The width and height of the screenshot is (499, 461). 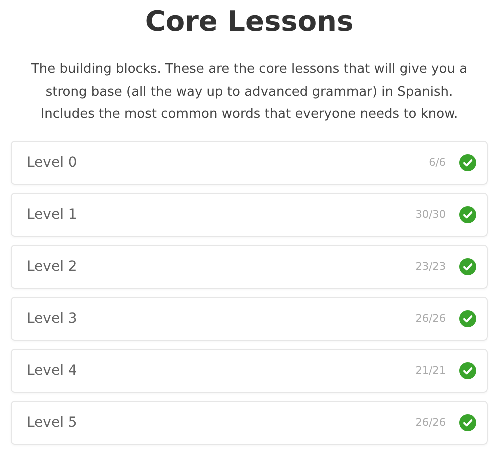 What do you see at coordinates (431, 266) in the screenshot?
I see `progress-count: 23/23` at bounding box center [431, 266].